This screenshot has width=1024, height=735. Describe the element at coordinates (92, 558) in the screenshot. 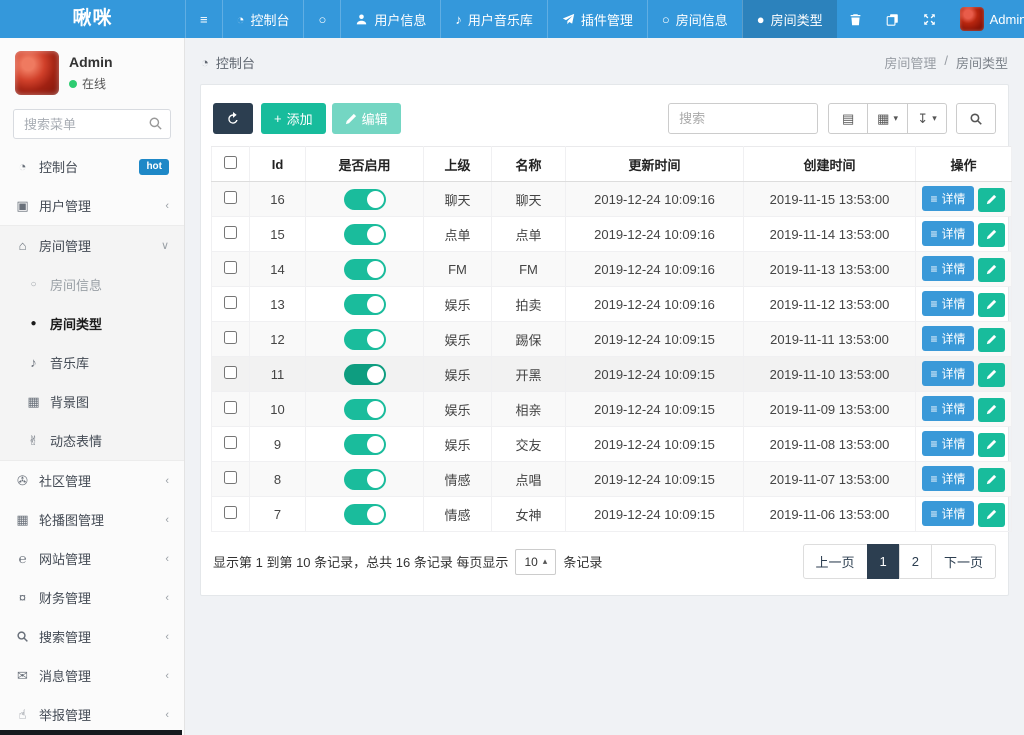

I see `sidebar-item-website: ℮ 网站管理 ‹` at that location.